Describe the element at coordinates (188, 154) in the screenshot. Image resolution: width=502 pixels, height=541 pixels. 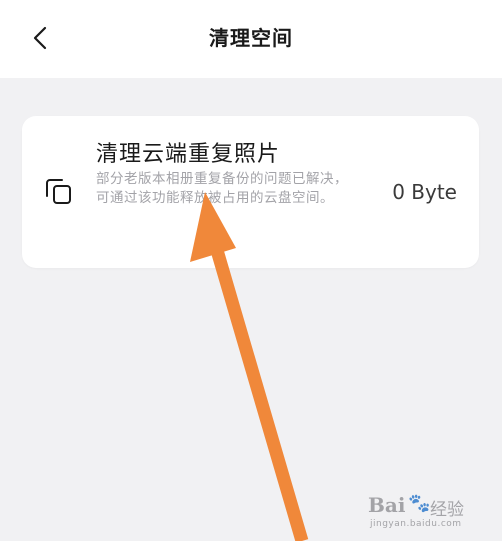
I see `card-title: 清理云端重复照片` at that location.